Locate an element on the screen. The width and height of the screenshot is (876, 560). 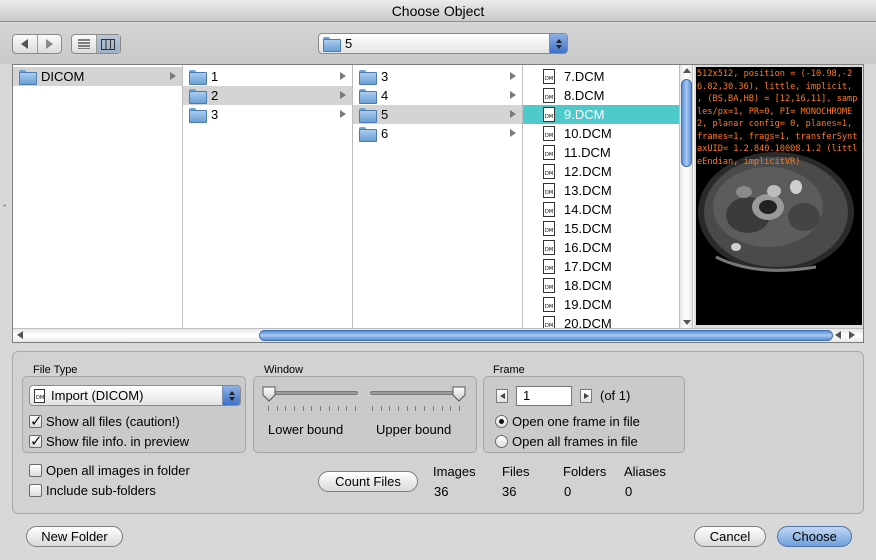
open-all-frames-radio: Open all frames in file is located at coordinates (566, 441).